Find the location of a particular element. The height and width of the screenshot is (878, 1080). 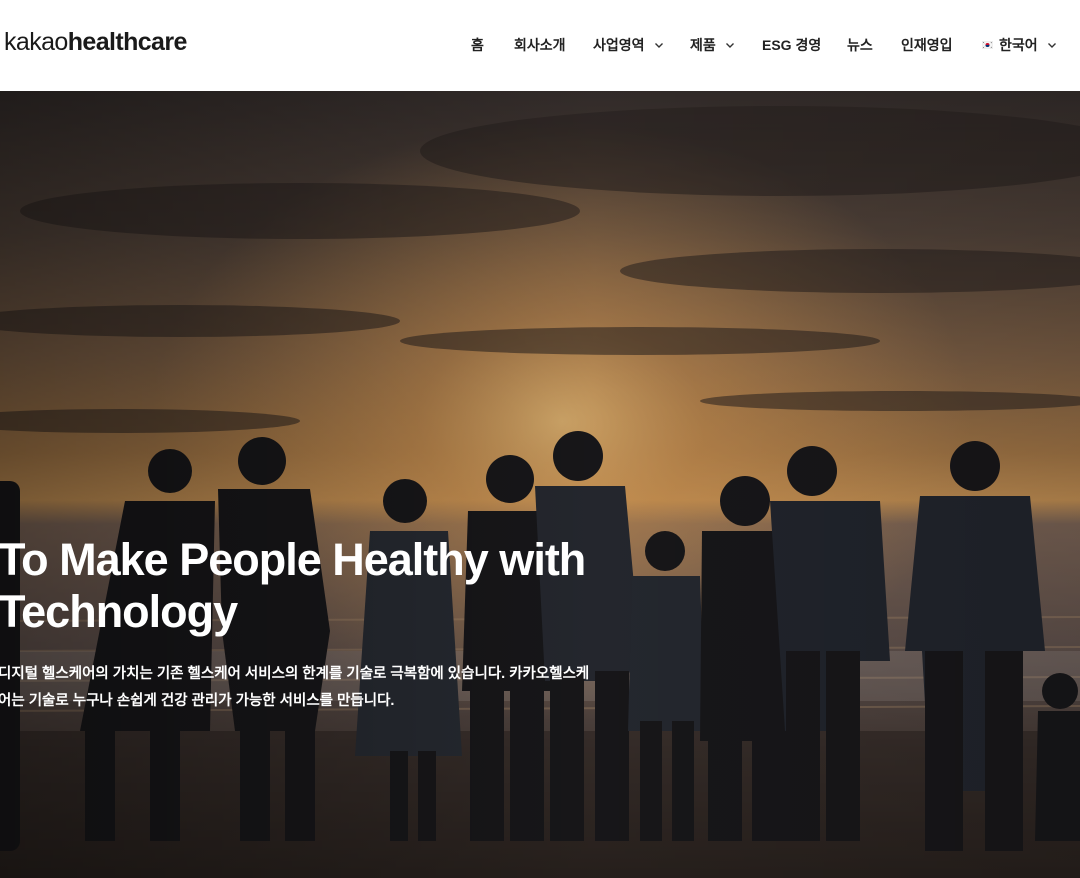

nav-label: ESG 경영 is located at coordinates (792, 45).